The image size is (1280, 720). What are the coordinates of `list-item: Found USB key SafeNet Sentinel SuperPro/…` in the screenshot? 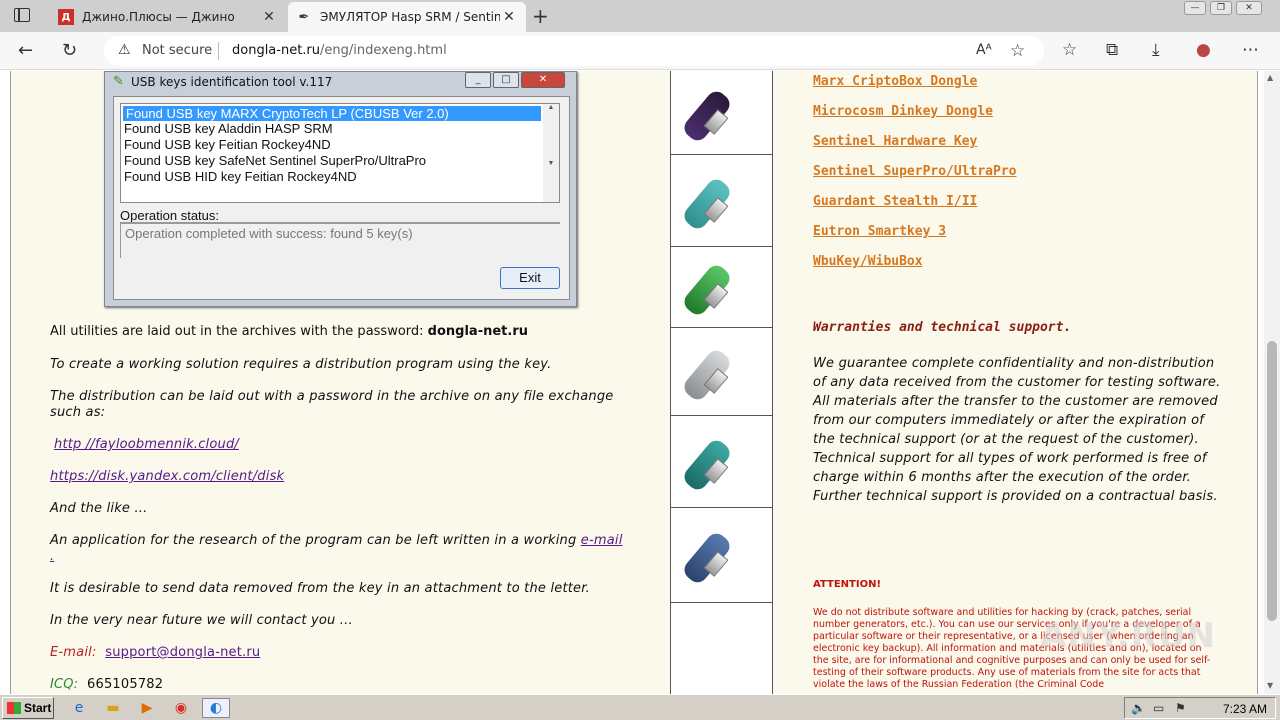 It's located at (275, 160).